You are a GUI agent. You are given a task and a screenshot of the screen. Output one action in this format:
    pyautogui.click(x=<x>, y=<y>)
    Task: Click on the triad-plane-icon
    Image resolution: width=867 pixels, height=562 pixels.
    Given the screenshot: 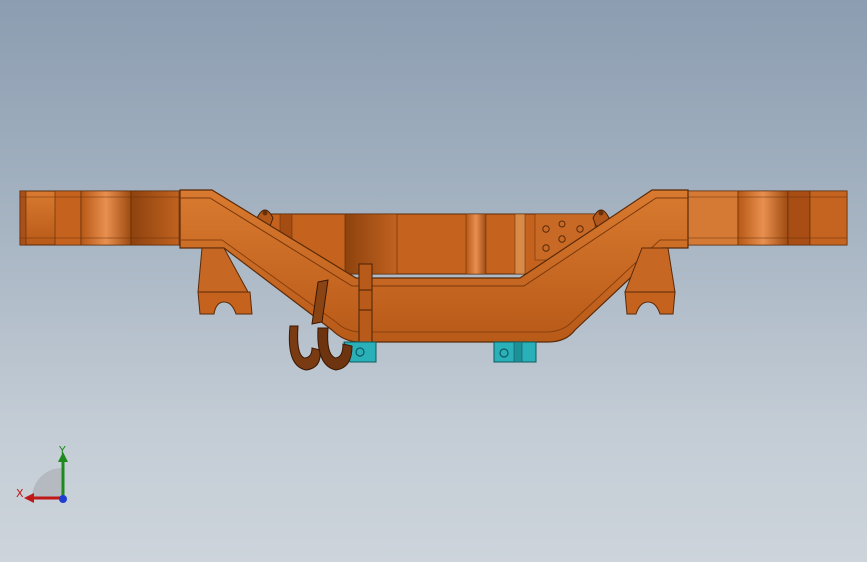 What is the action you would take?
    pyautogui.click(x=47, y=483)
    